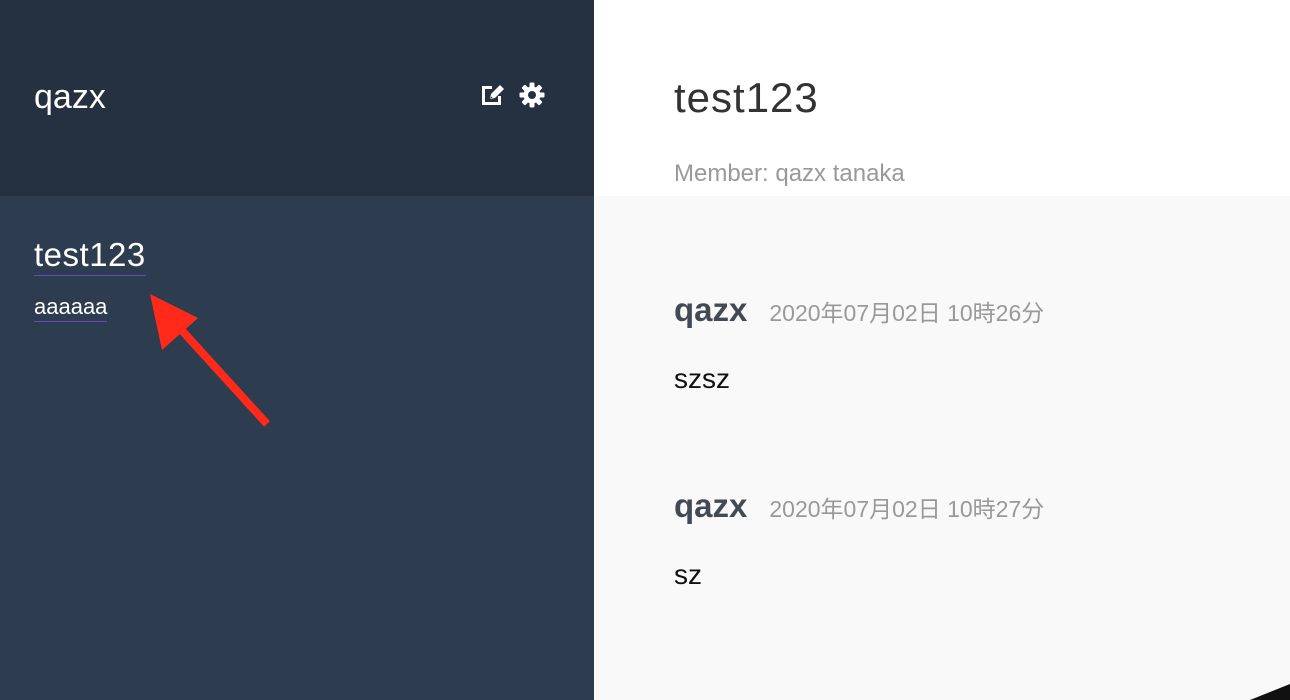  Describe the element at coordinates (721, 173) in the screenshot. I see `members-label: Member:` at that location.